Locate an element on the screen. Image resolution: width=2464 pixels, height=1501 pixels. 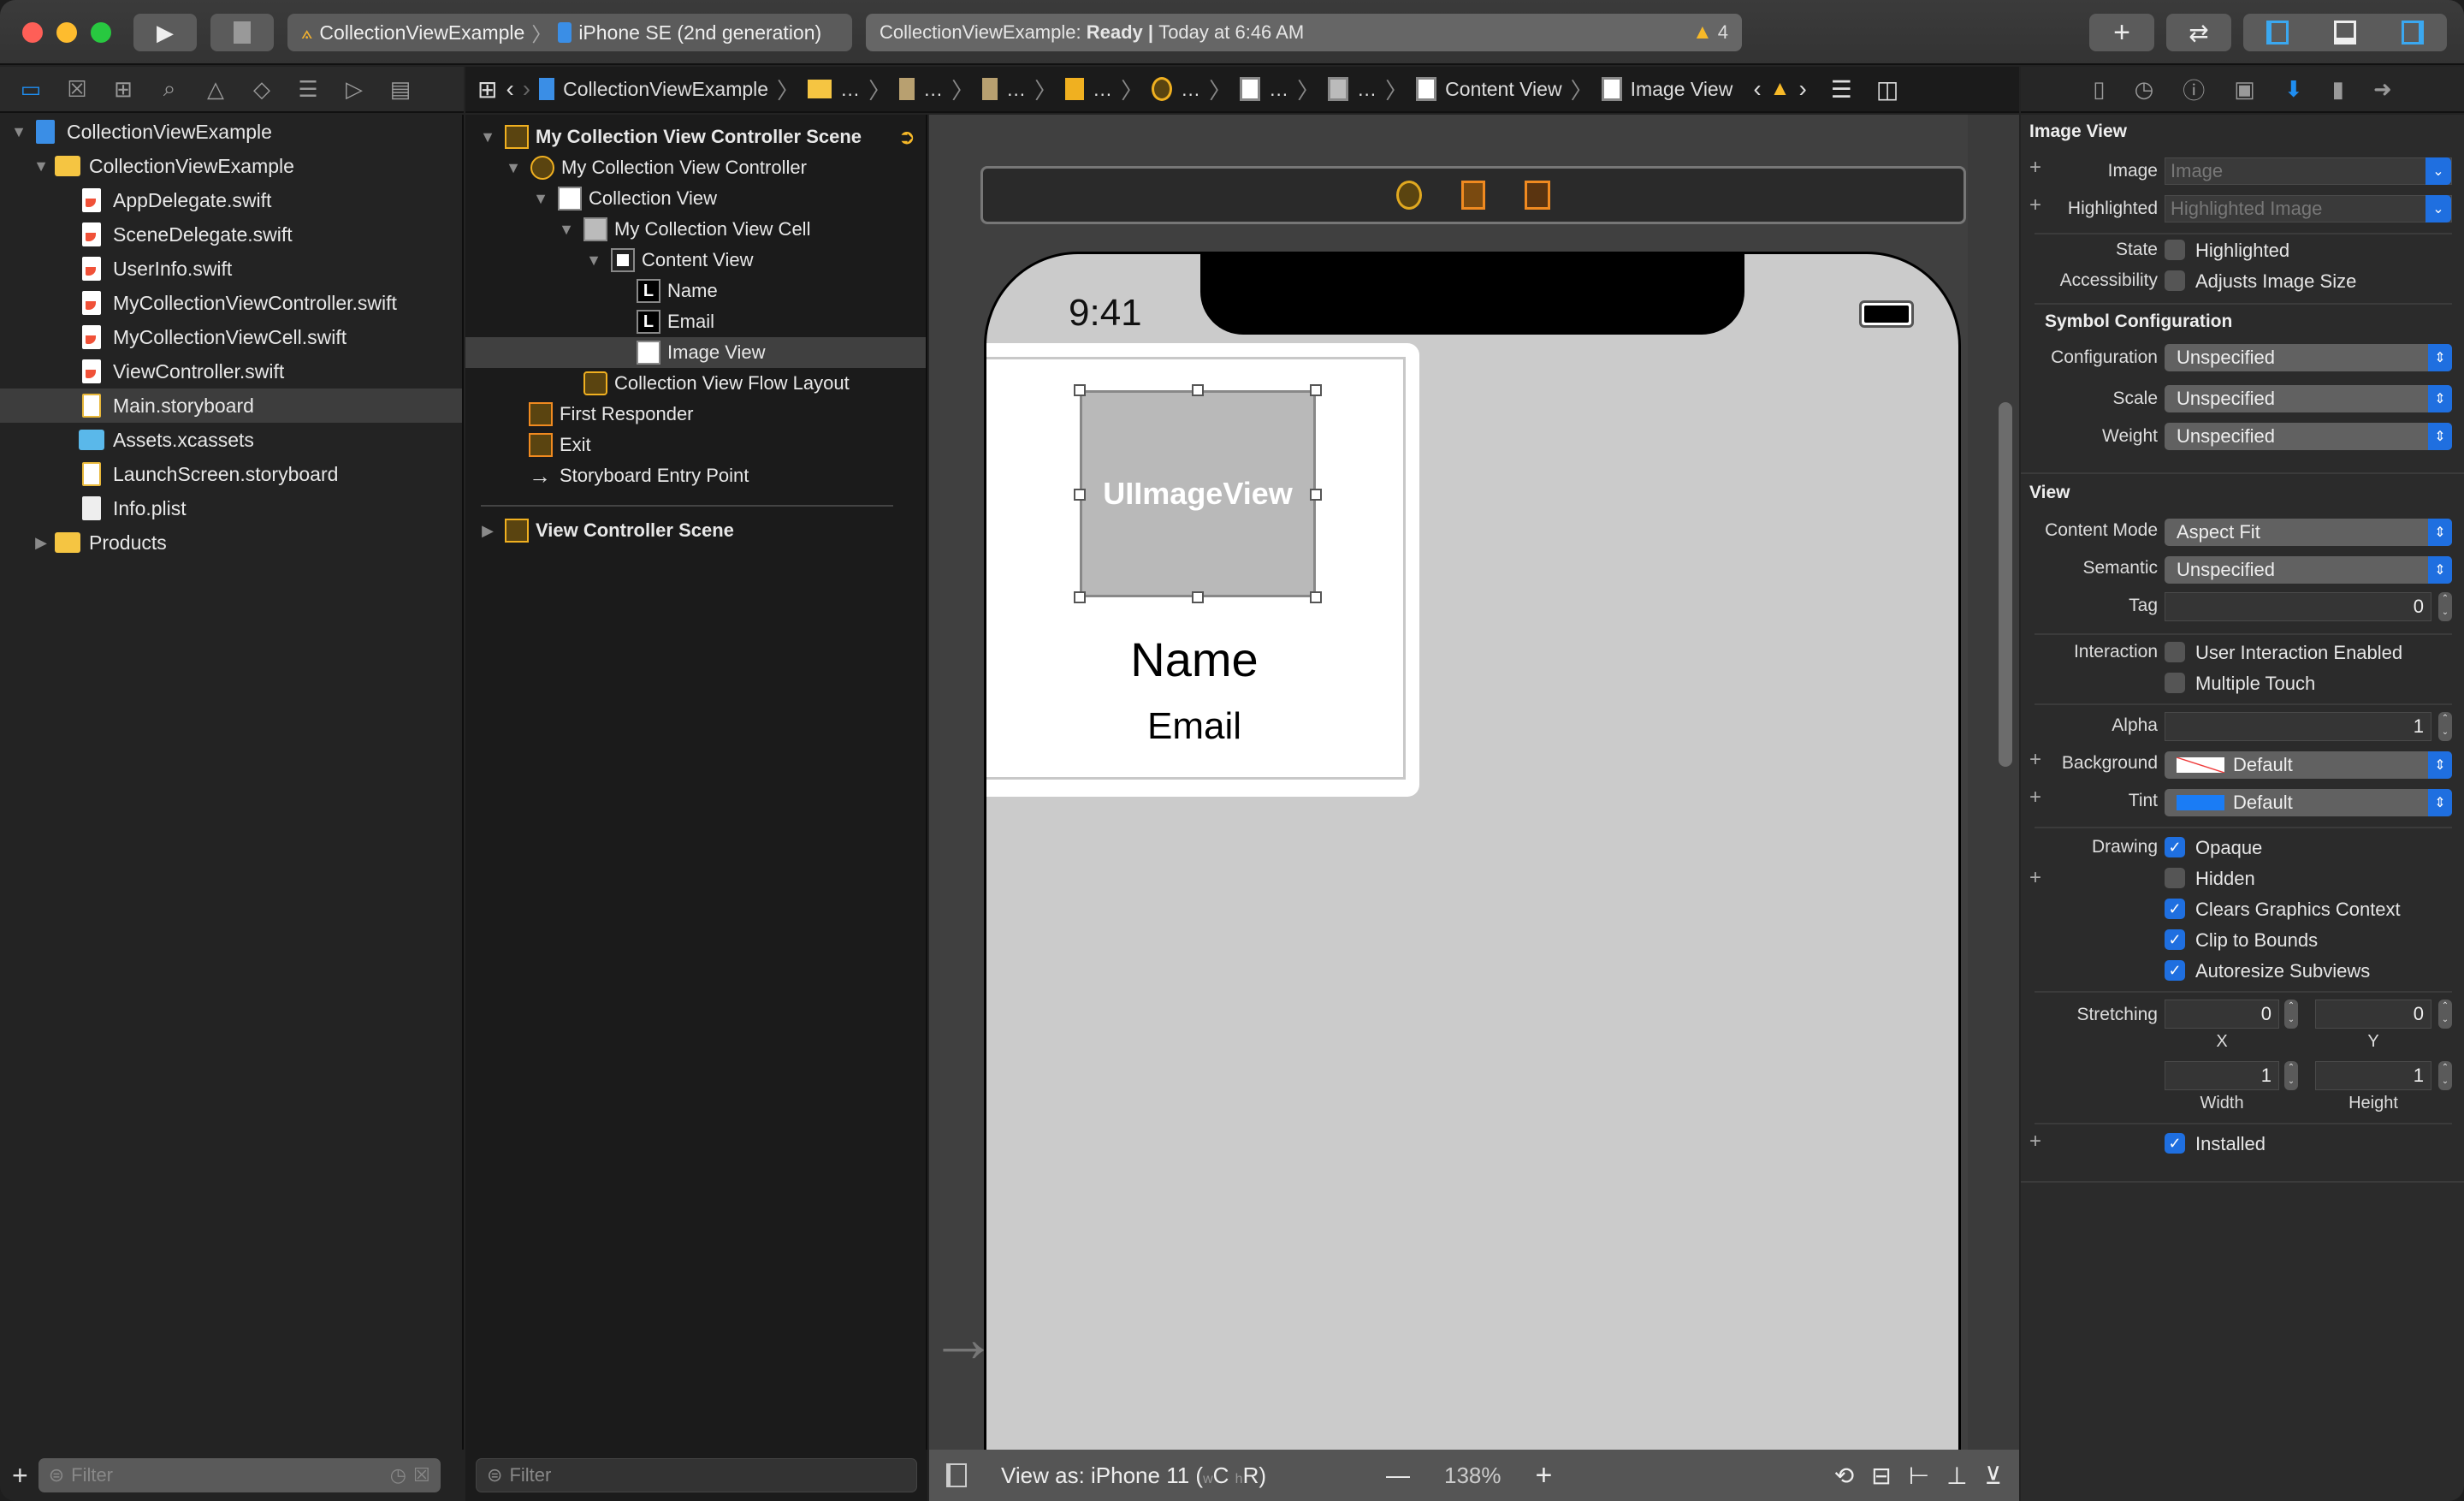
zoom-in-button: + is located at coordinates (1544, 1475).